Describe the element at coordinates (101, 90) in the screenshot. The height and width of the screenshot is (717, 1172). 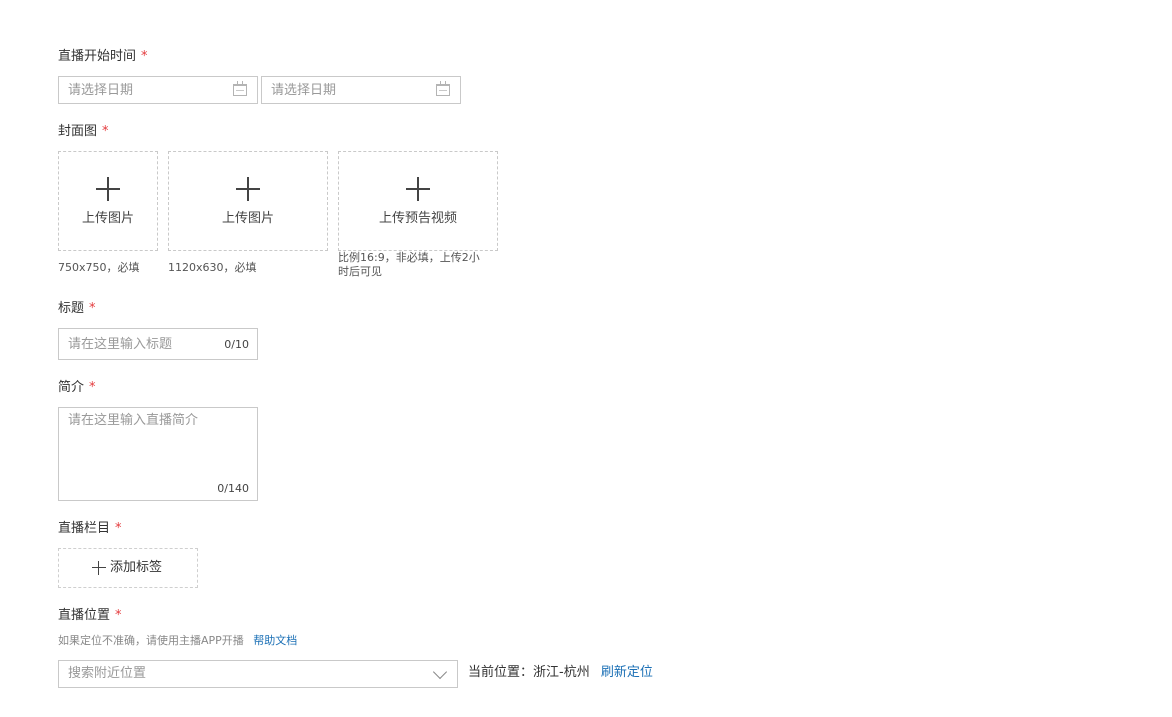
I see `start-date-placeholder: 请选择日期` at that location.